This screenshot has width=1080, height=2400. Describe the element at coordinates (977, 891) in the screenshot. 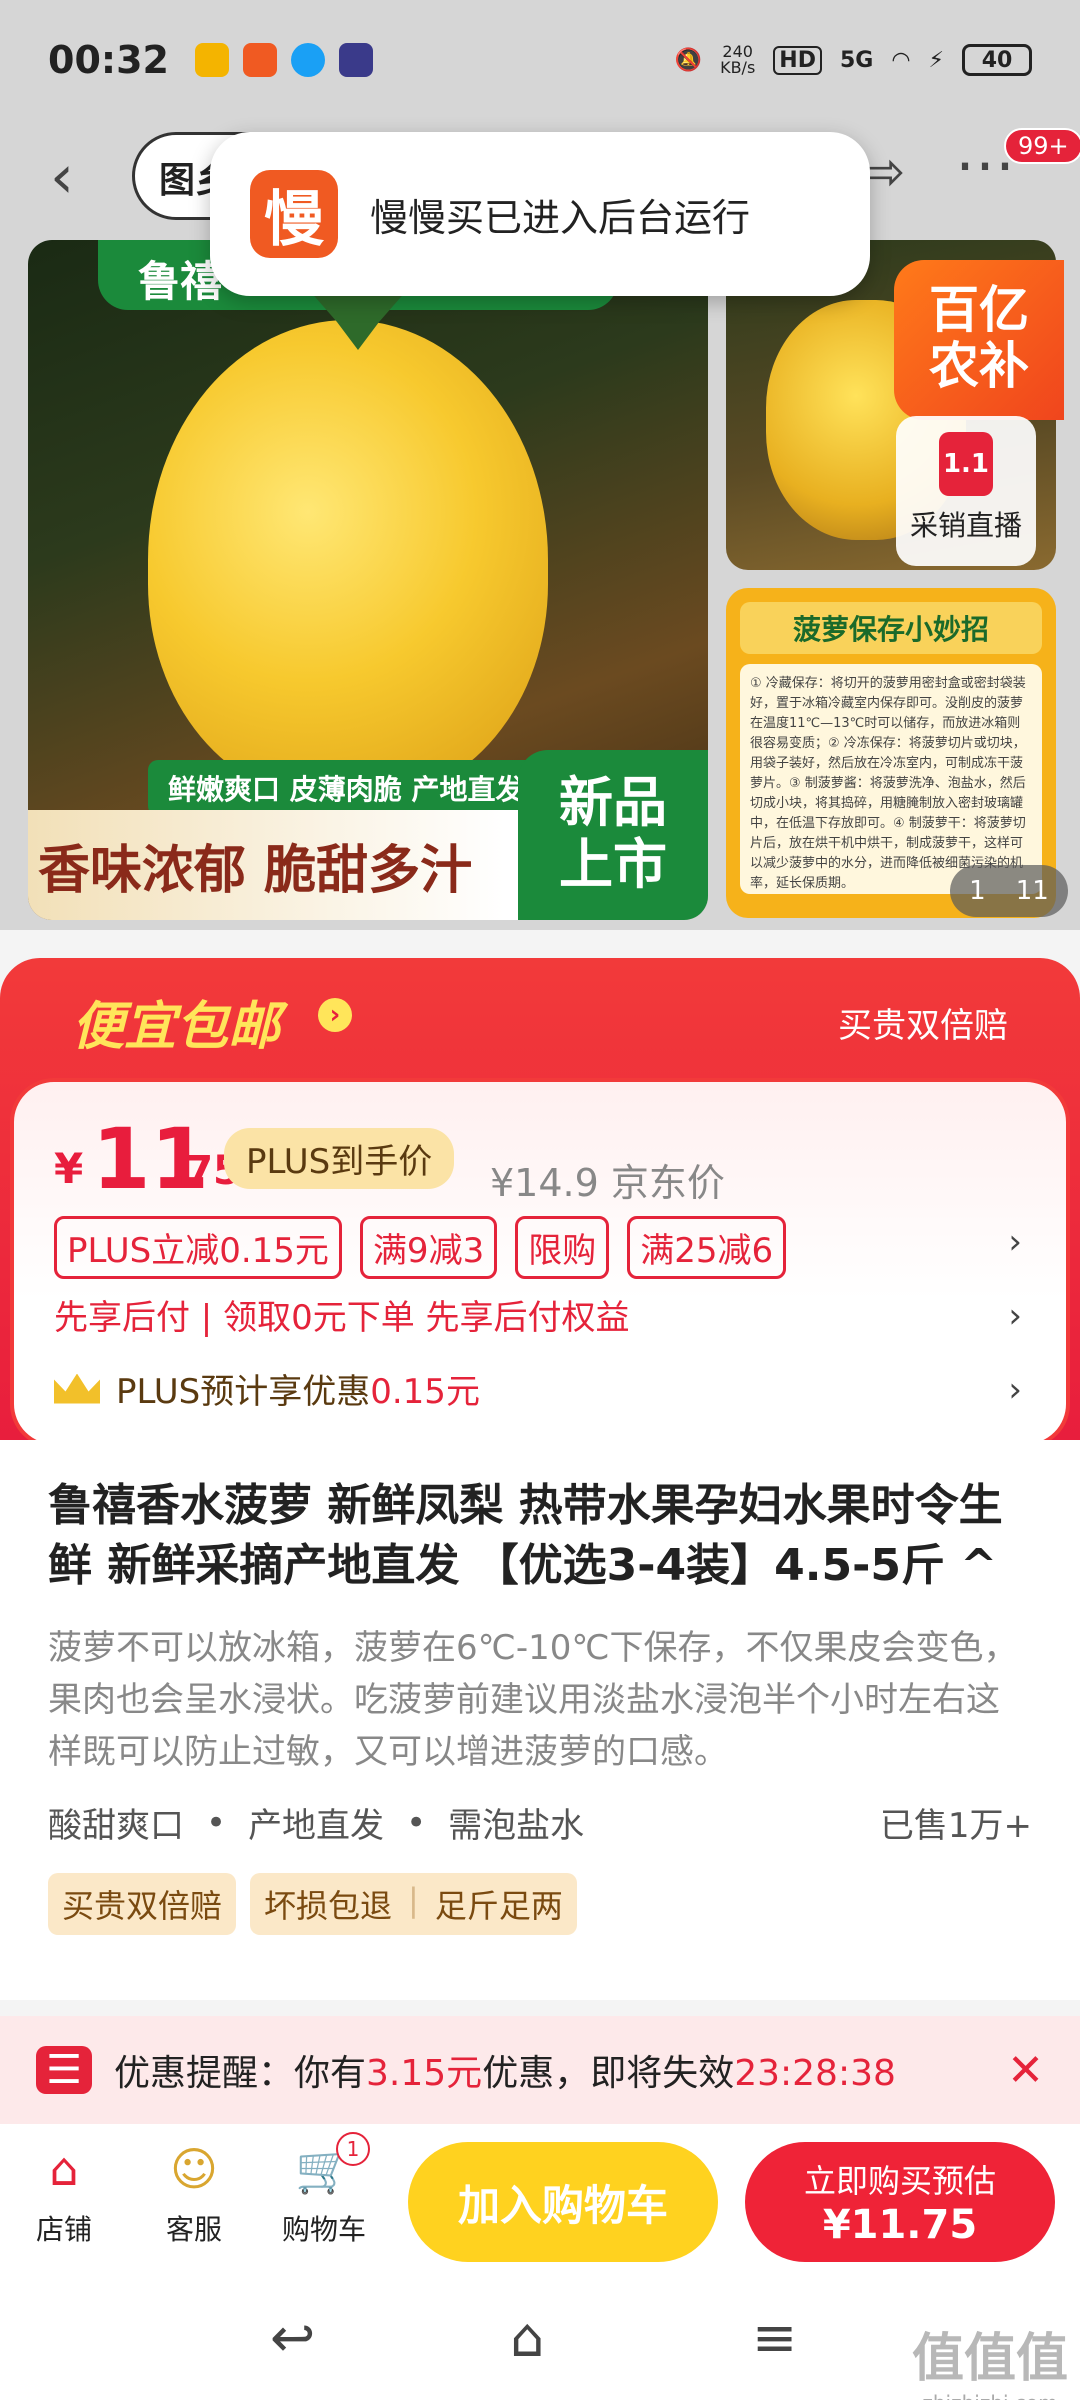

I see `pager-current: 1` at that location.